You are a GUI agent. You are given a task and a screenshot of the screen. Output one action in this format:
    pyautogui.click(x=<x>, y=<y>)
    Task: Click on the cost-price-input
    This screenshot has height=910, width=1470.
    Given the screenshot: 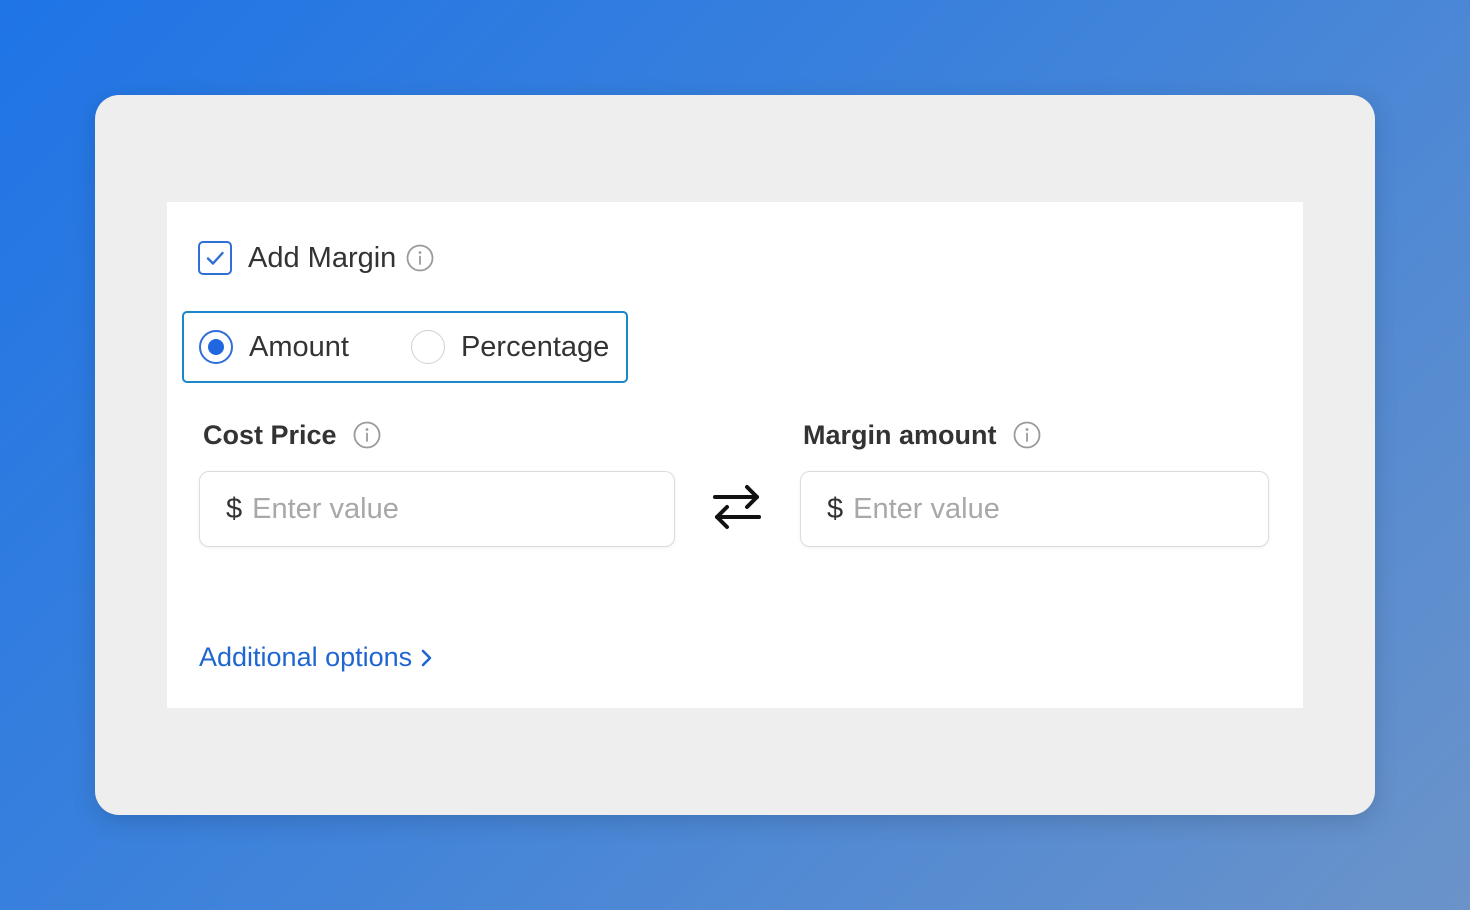 What is the action you would take?
    pyautogui.click(x=463, y=509)
    